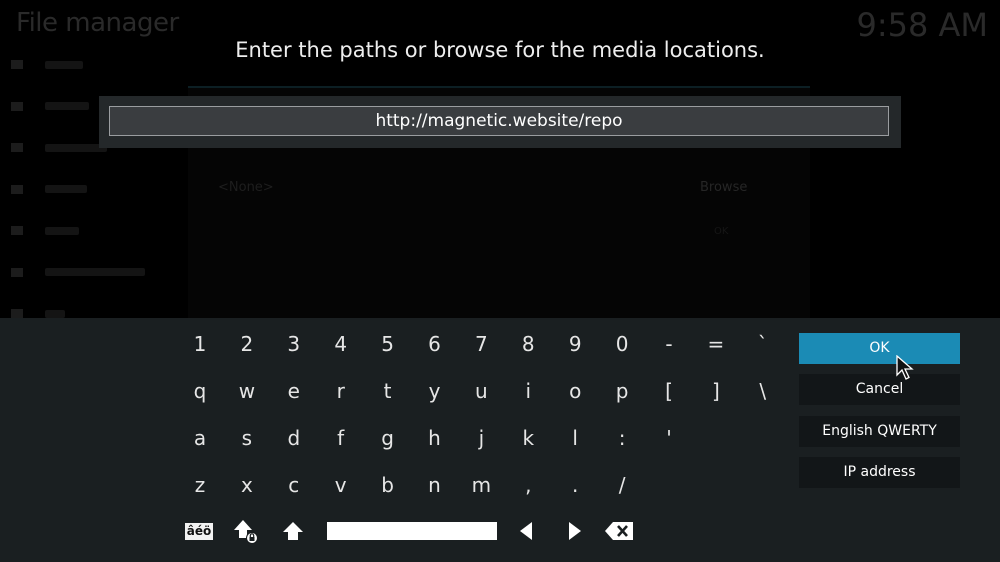  Describe the element at coordinates (724, 187) in the screenshot. I see `browse-button: Browse` at that location.